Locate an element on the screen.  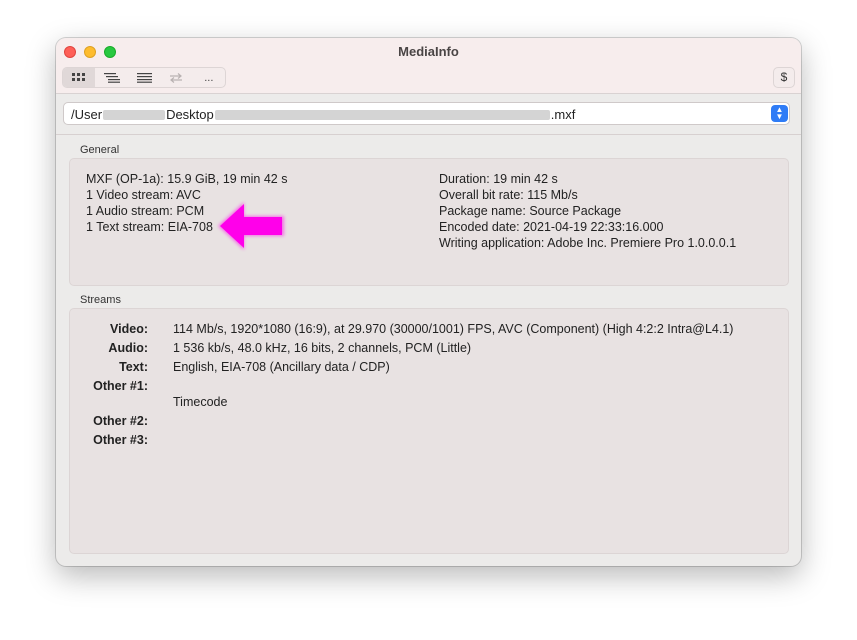
text-view-button is located at coordinates (144, 77).